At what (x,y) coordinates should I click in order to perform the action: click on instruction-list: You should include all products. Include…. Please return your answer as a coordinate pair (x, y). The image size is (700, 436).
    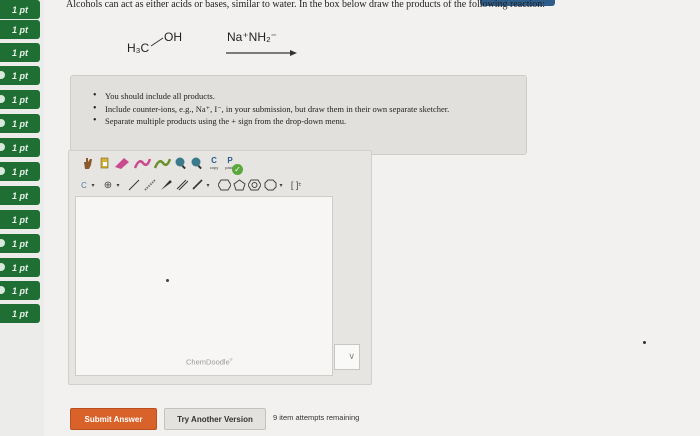
    Looking at the image, I should click on (298, 102).